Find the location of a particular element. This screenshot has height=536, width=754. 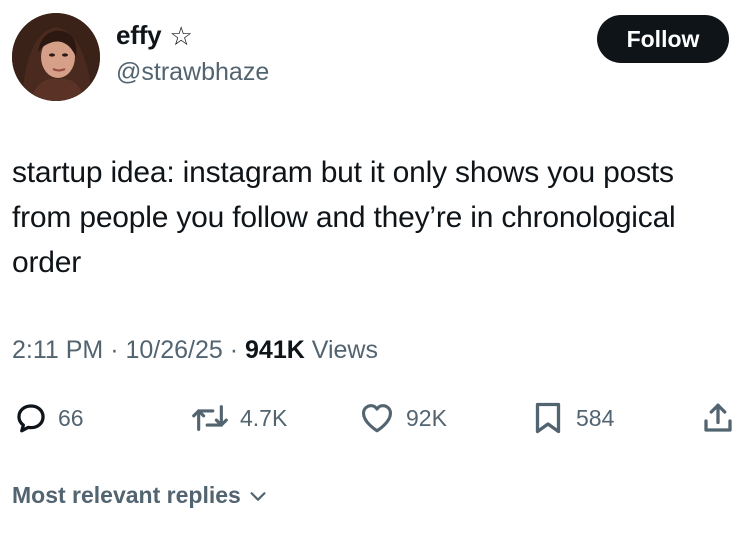

action-bar: 66 4.7K 92K 584 is located at coordinates (377, 418).